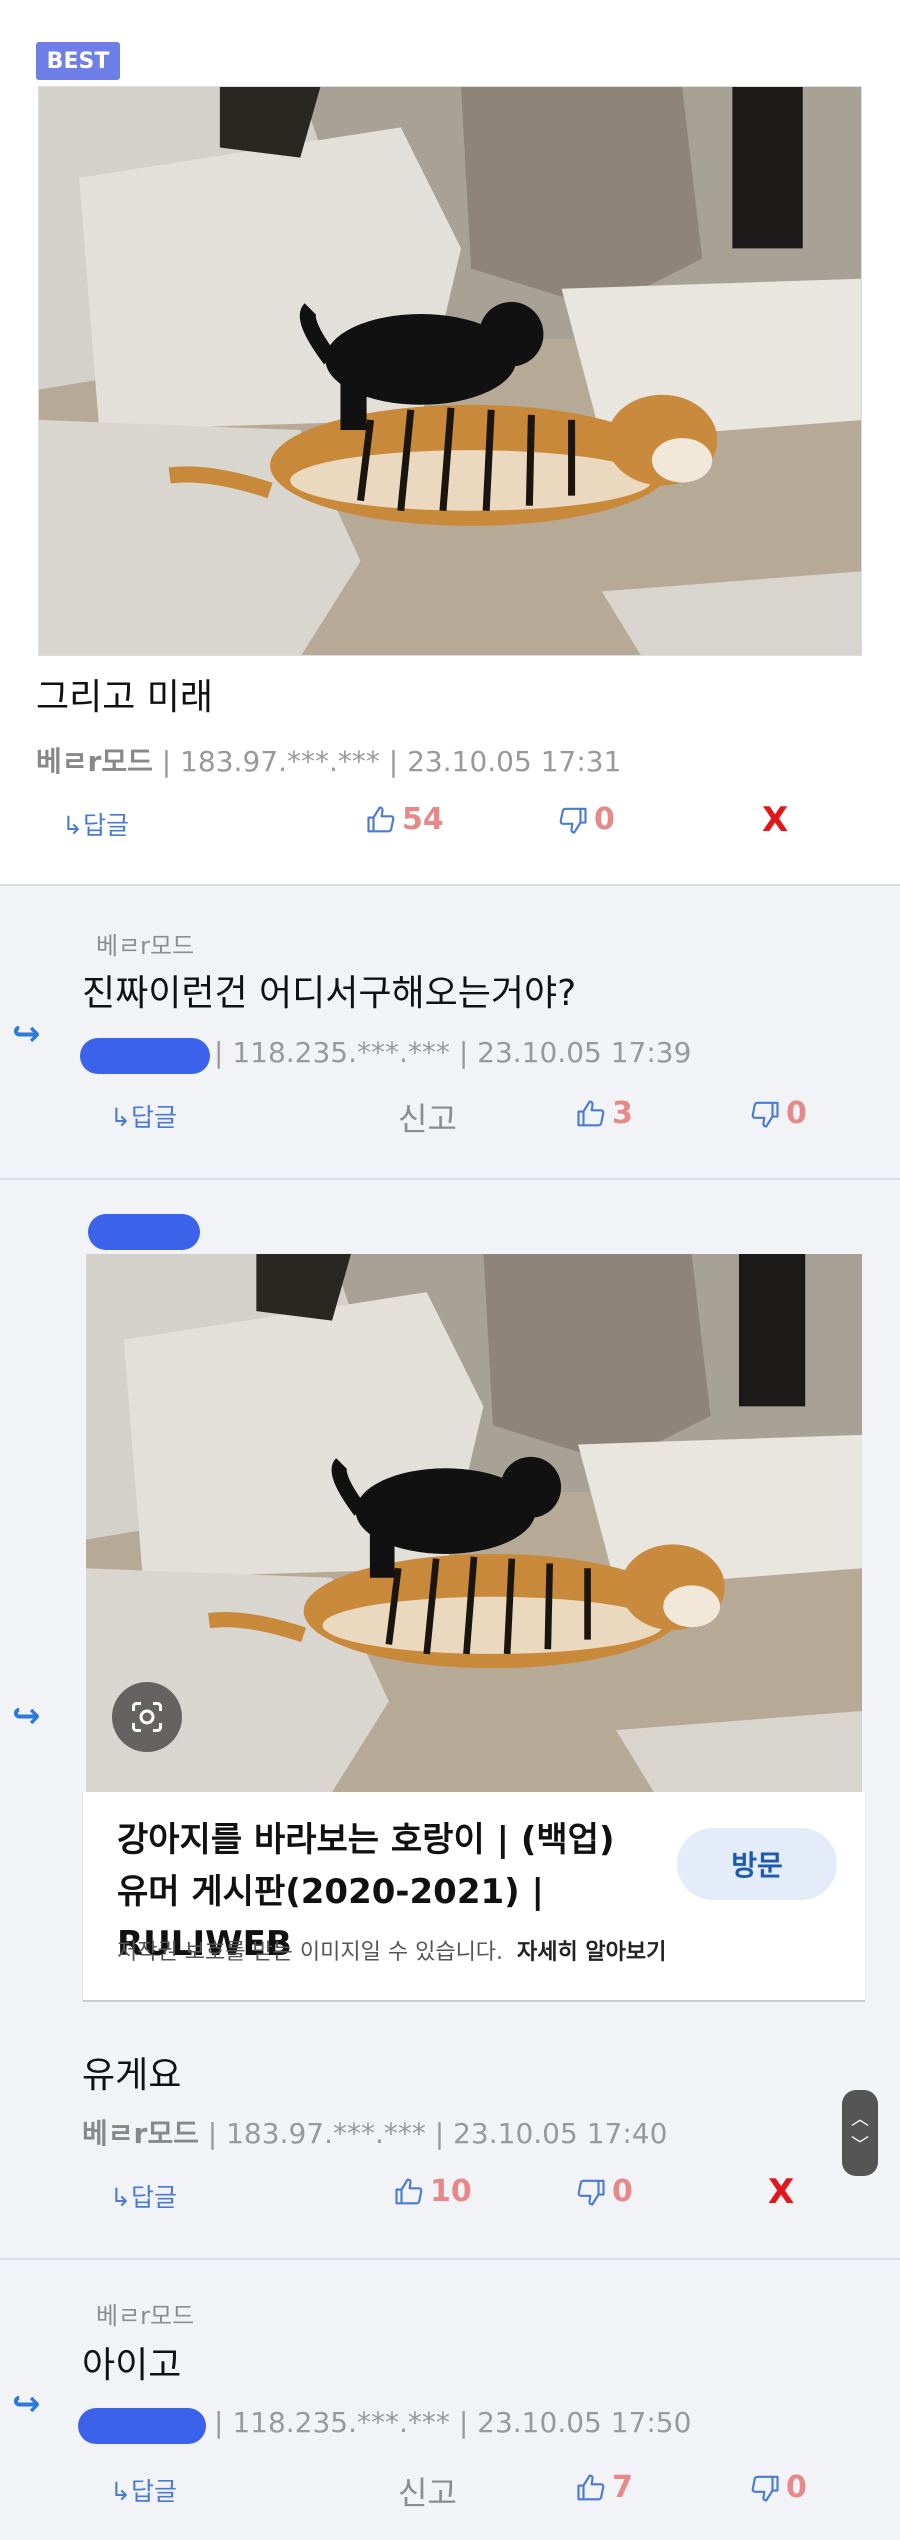 Image resolution: width=900 pixels, height=2540 pixels. I want to click on like-button: 7, so click(604, 2487).